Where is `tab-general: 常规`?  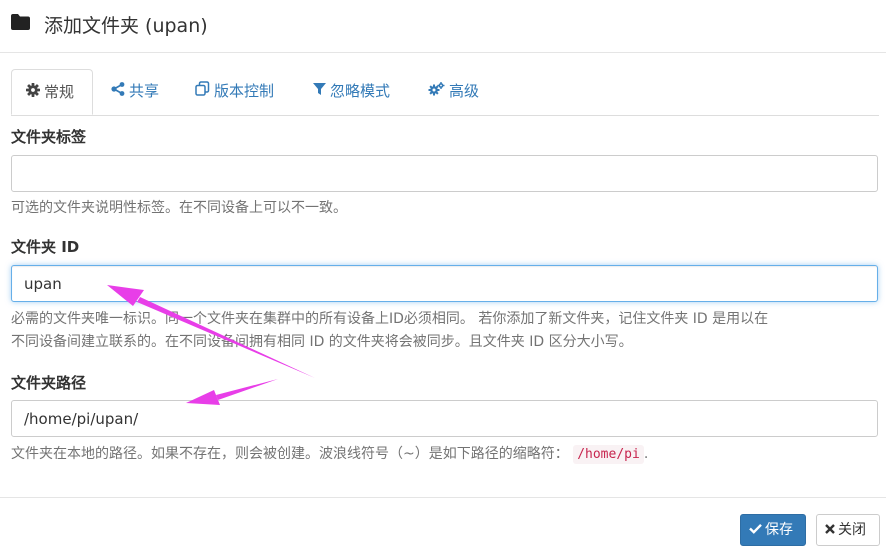
tab-general: 常规 is located at coordinates (52, 92).